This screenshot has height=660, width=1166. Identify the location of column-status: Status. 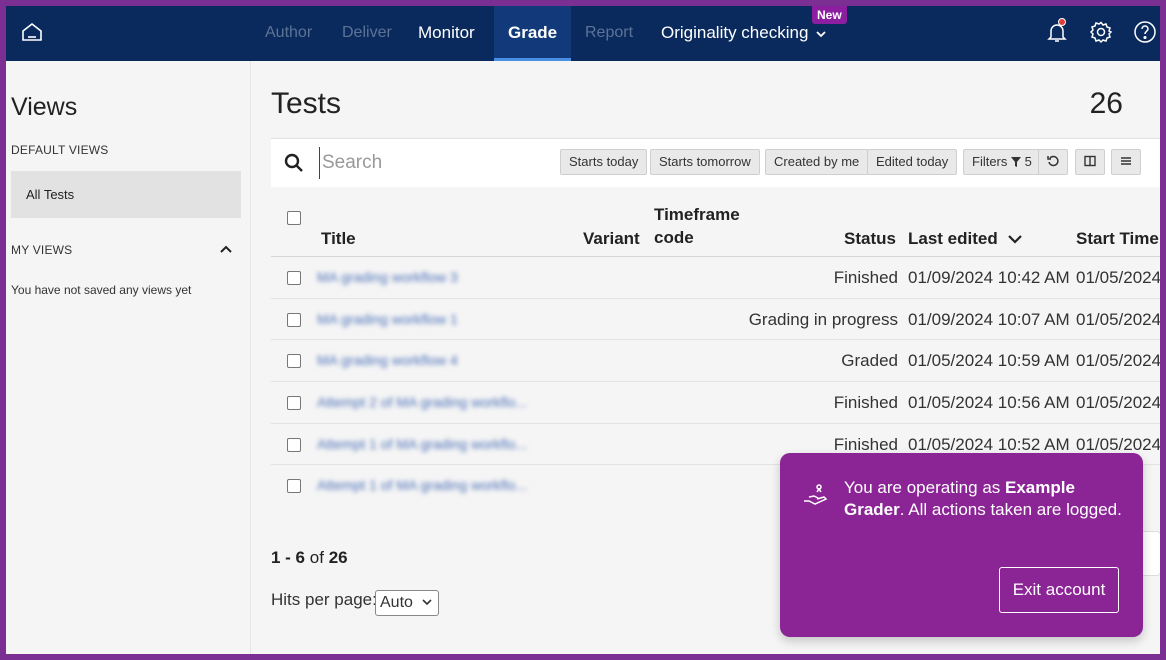
(870, 239).